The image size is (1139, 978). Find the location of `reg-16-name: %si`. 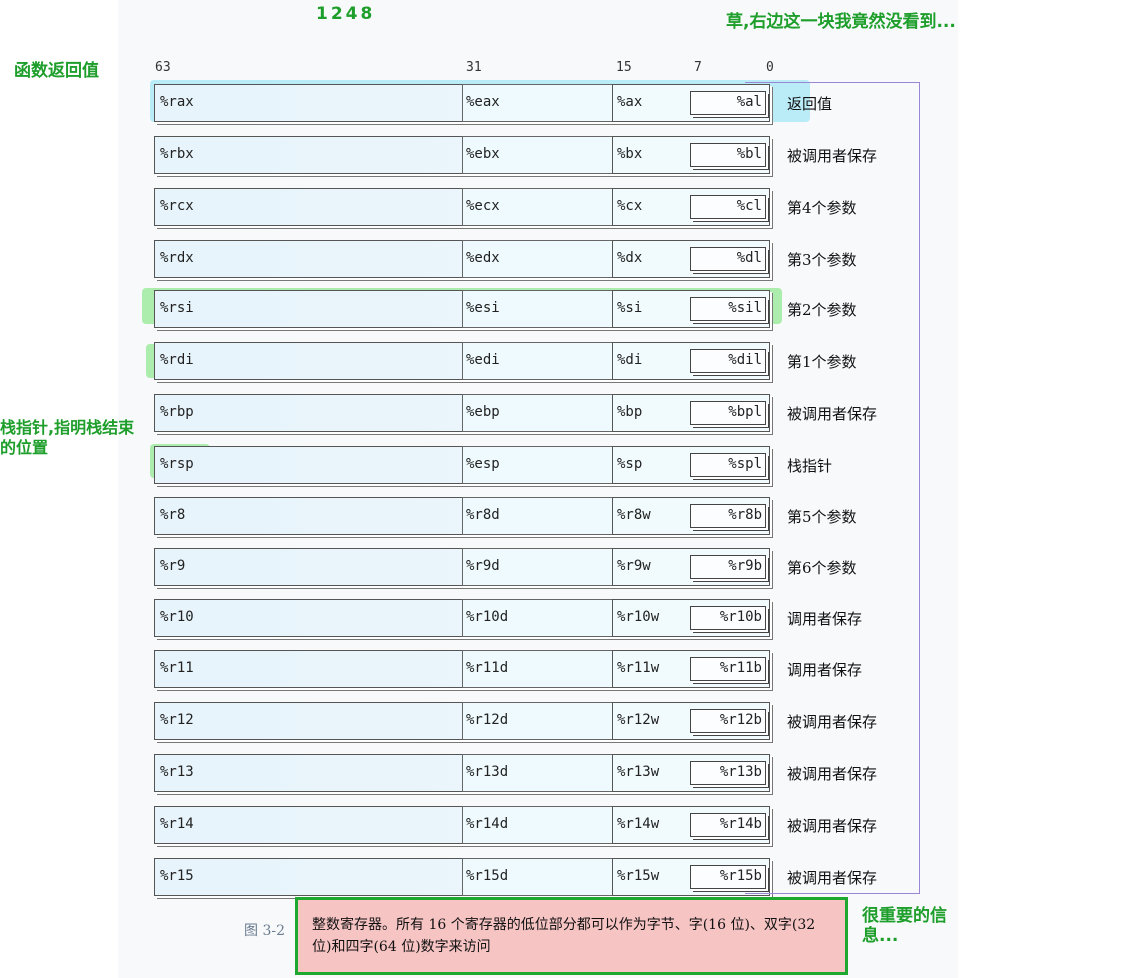

reg-16-name: %si is located at coordinates (630, 308).